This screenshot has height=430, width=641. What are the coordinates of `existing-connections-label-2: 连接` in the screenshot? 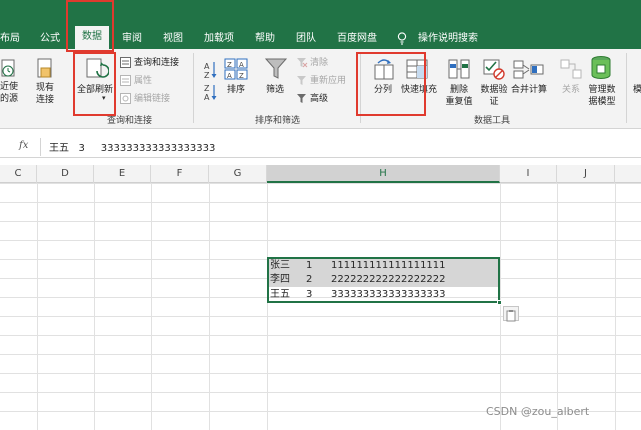 It's located at (44, 100).